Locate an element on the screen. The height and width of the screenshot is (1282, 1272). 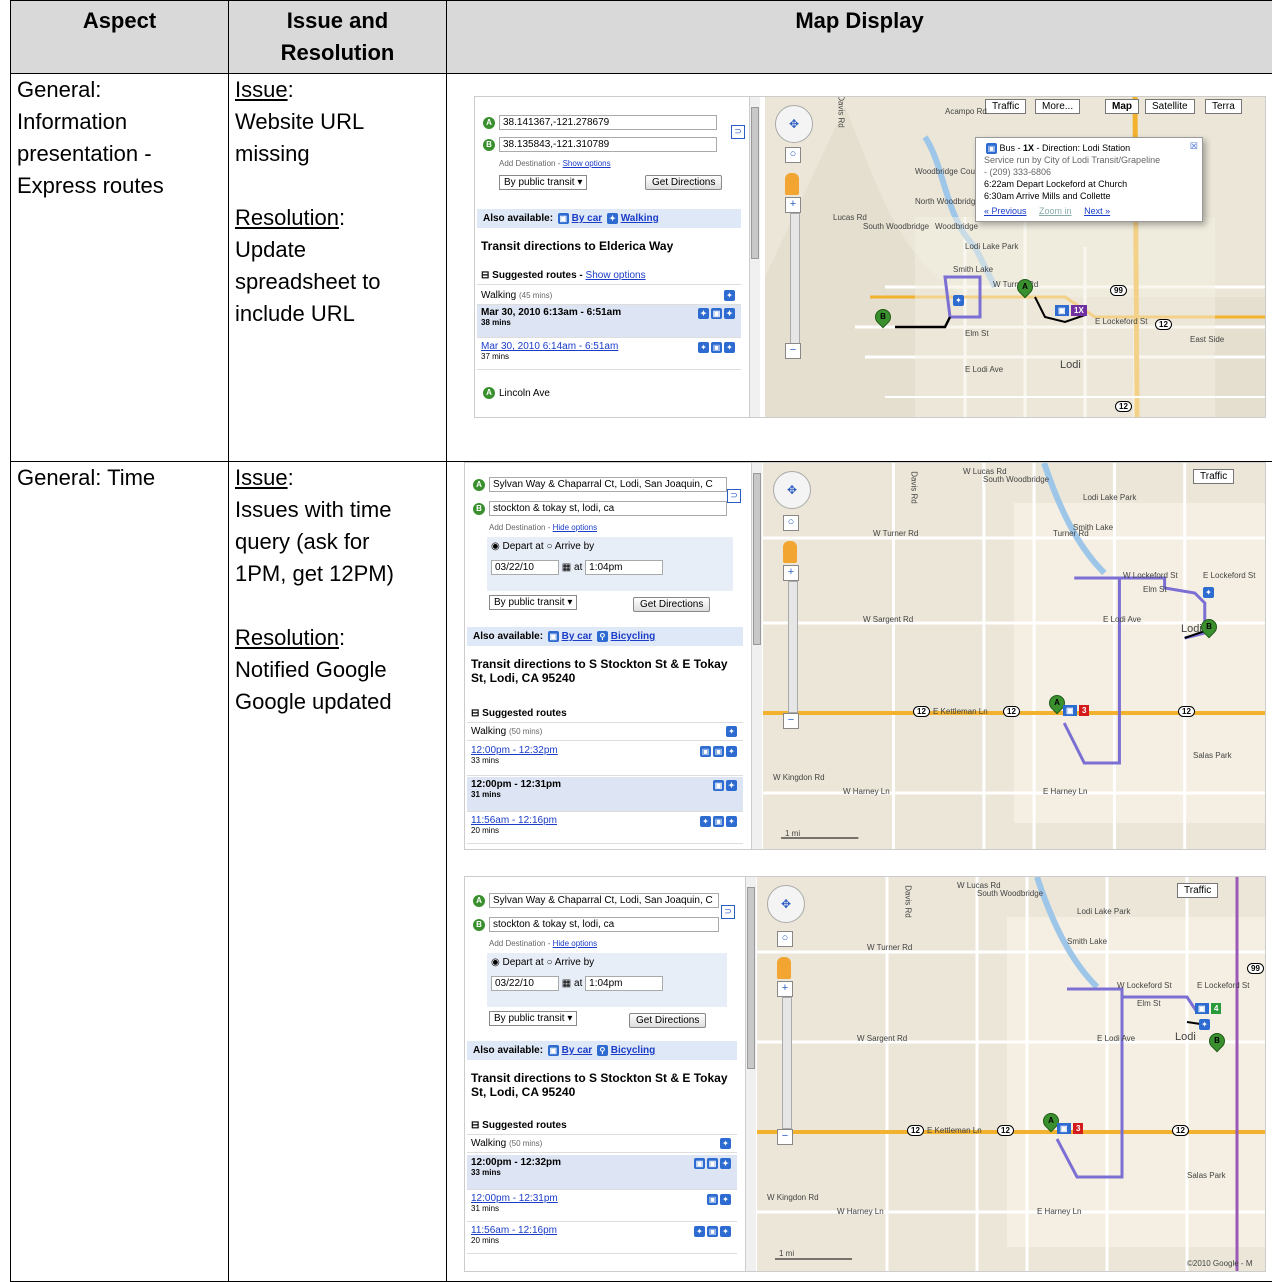
map-type-satellite-button: Satellite is located at coordinates (1170, 106).